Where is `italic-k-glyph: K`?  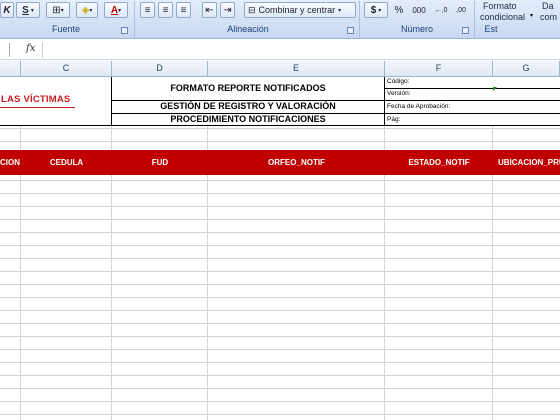
italic-k-glyph: K is located at coordinates (7, 10).